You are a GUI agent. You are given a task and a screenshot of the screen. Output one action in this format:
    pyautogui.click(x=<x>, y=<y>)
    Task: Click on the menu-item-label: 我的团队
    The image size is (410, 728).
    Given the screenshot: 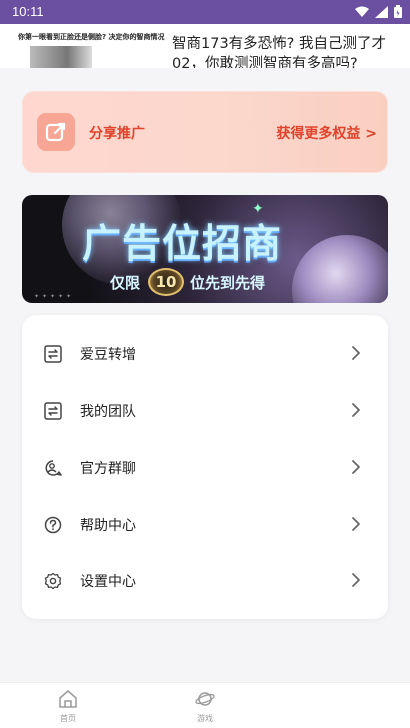 What is the action you would take?
    pyautogui.click(x=108, y=412)
    